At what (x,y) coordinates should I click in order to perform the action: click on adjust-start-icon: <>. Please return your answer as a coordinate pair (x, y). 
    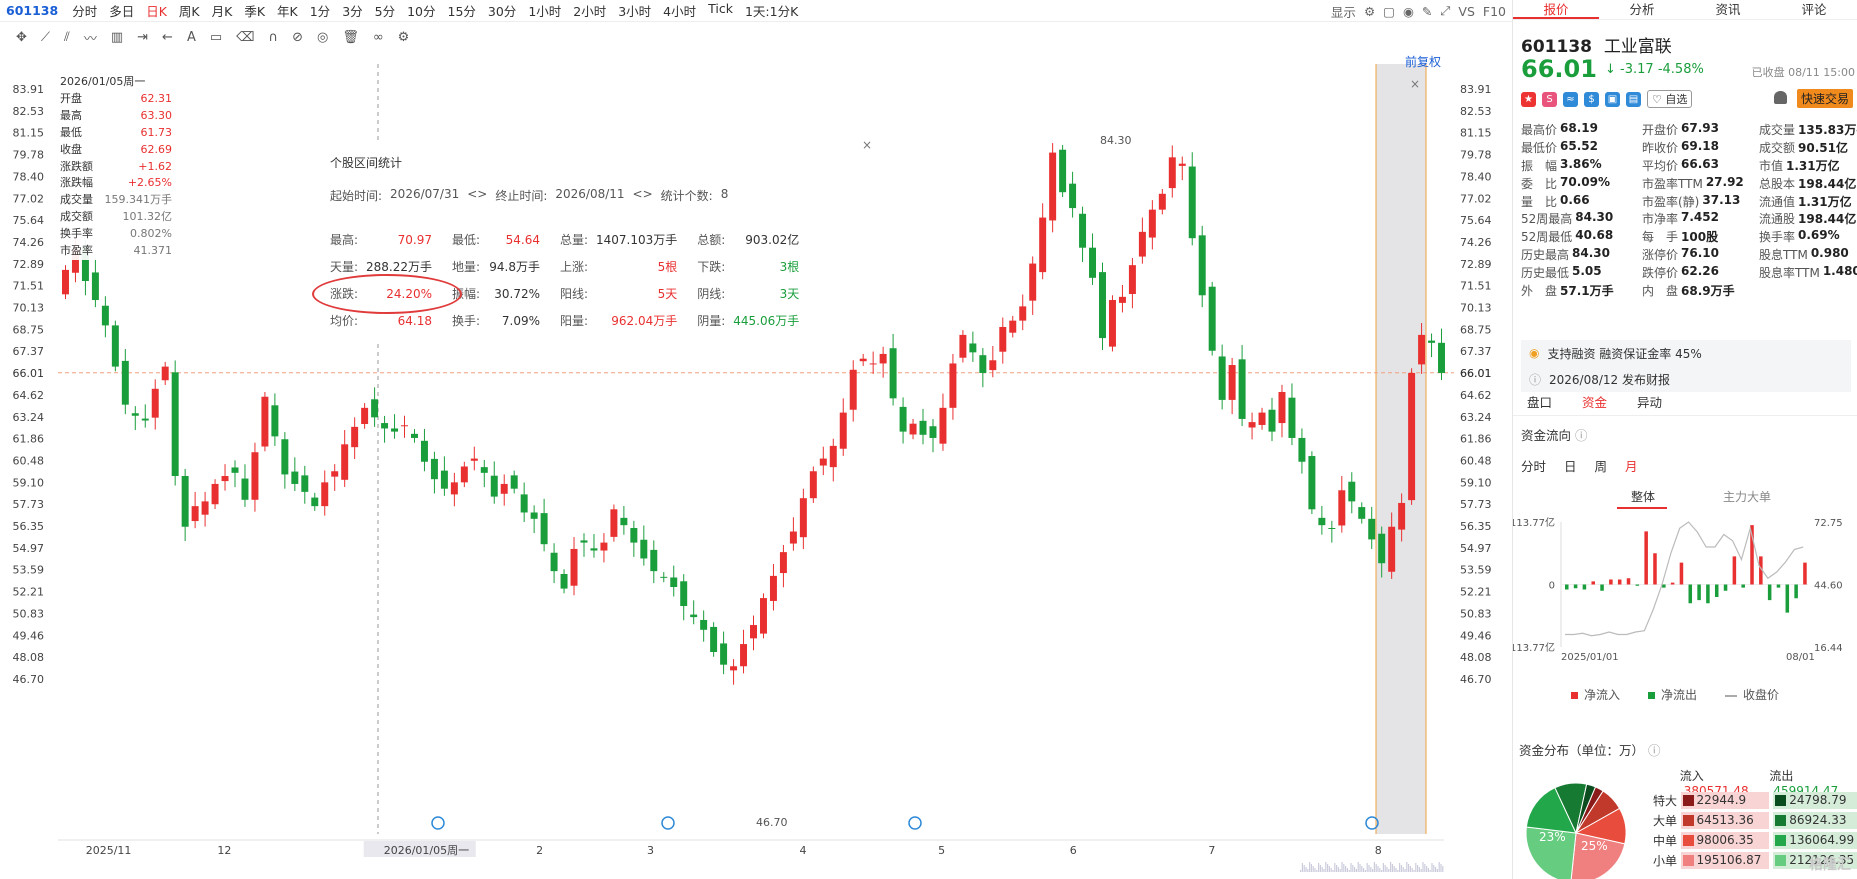
    Looking at the image, I should click on (477, 195).